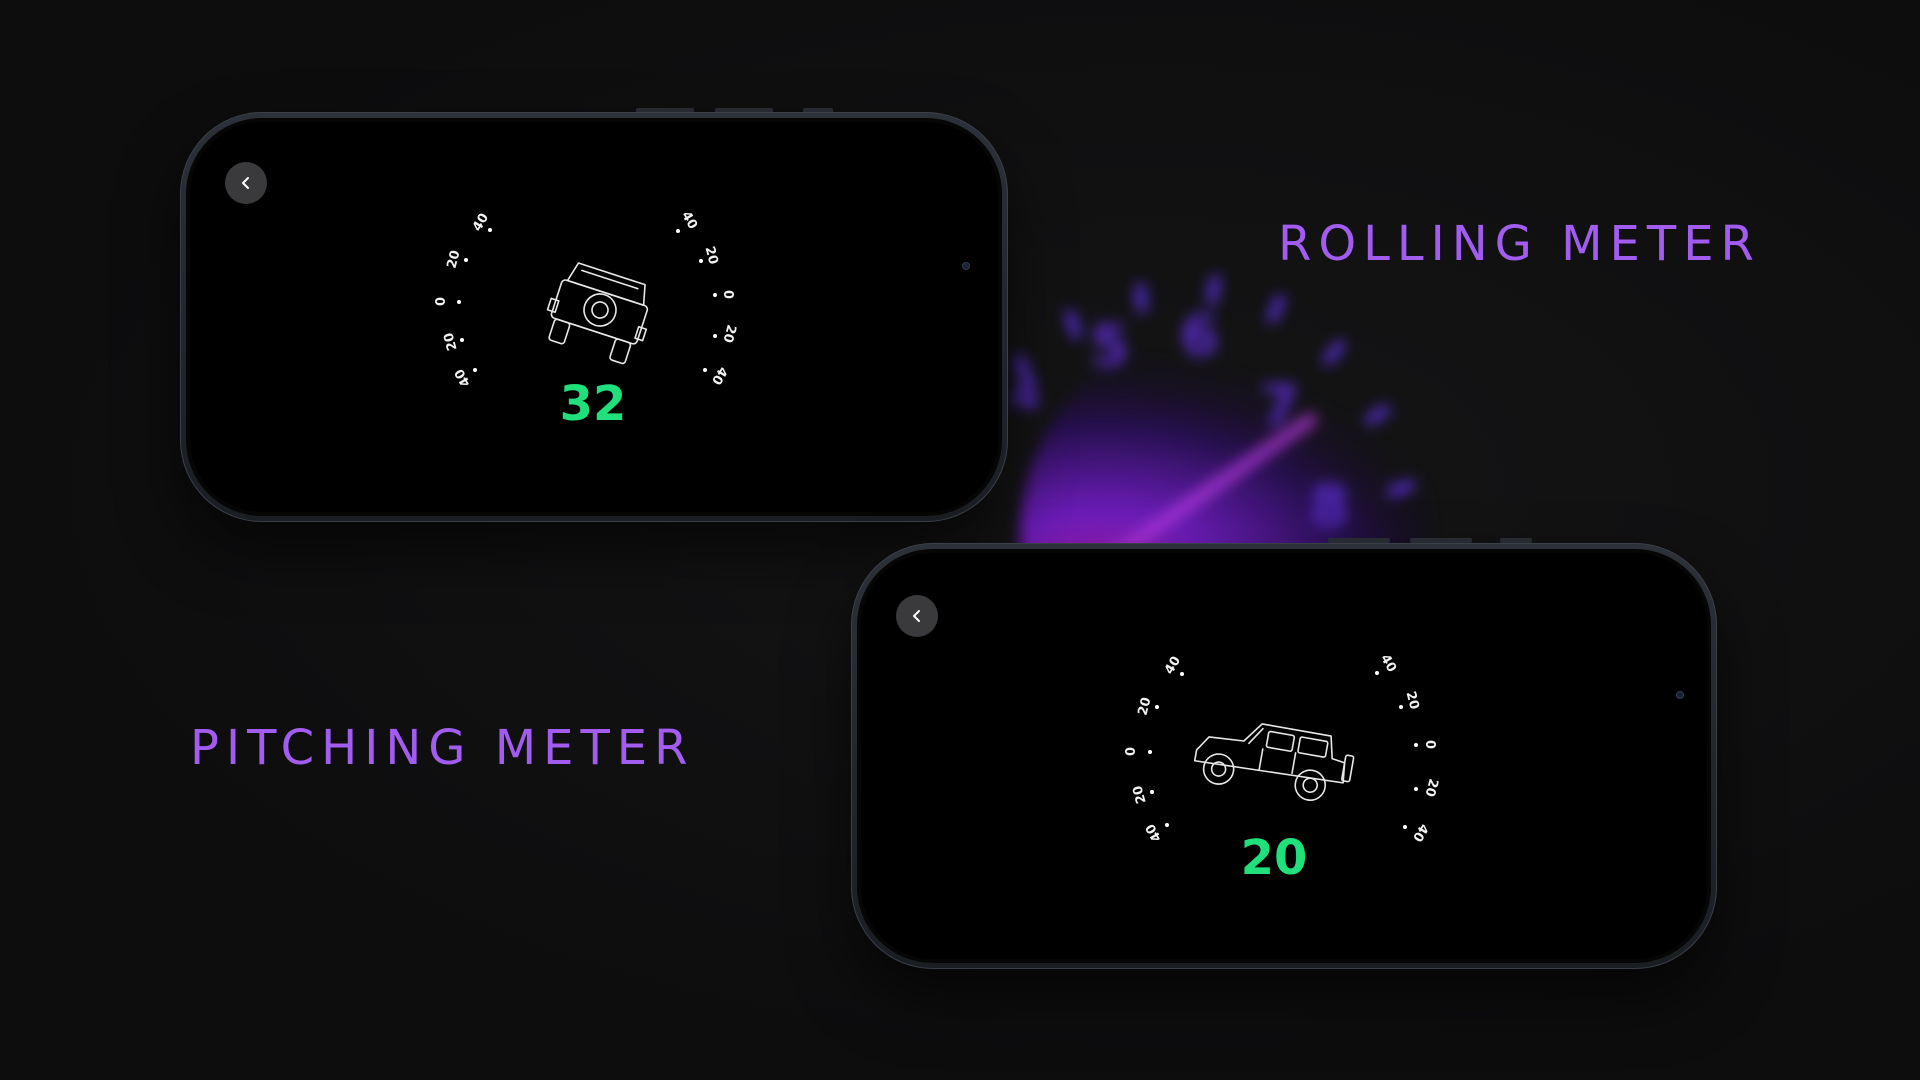  I want to click on svg-text: 8, so click(1329, 506).